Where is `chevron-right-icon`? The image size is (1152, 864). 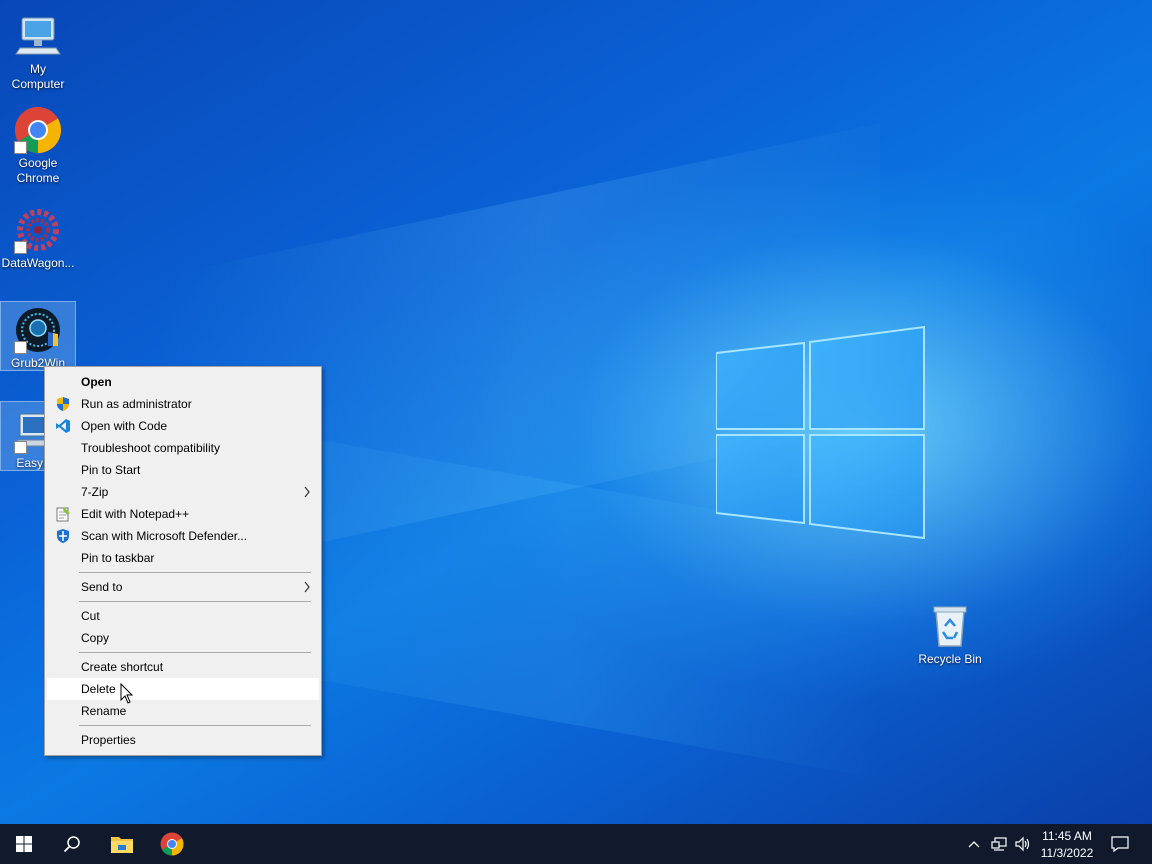
chevron-right-icon is located at coordinates (307, 590).